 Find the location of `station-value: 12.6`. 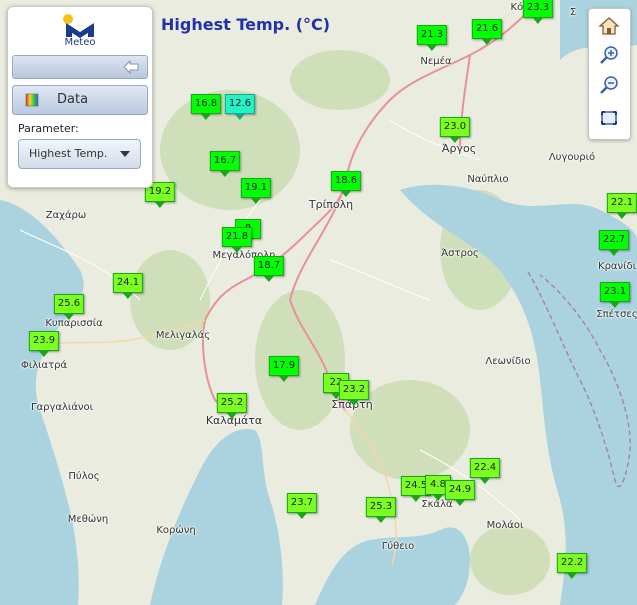

station-value: 12.6 is located at coordinates (240, 104).